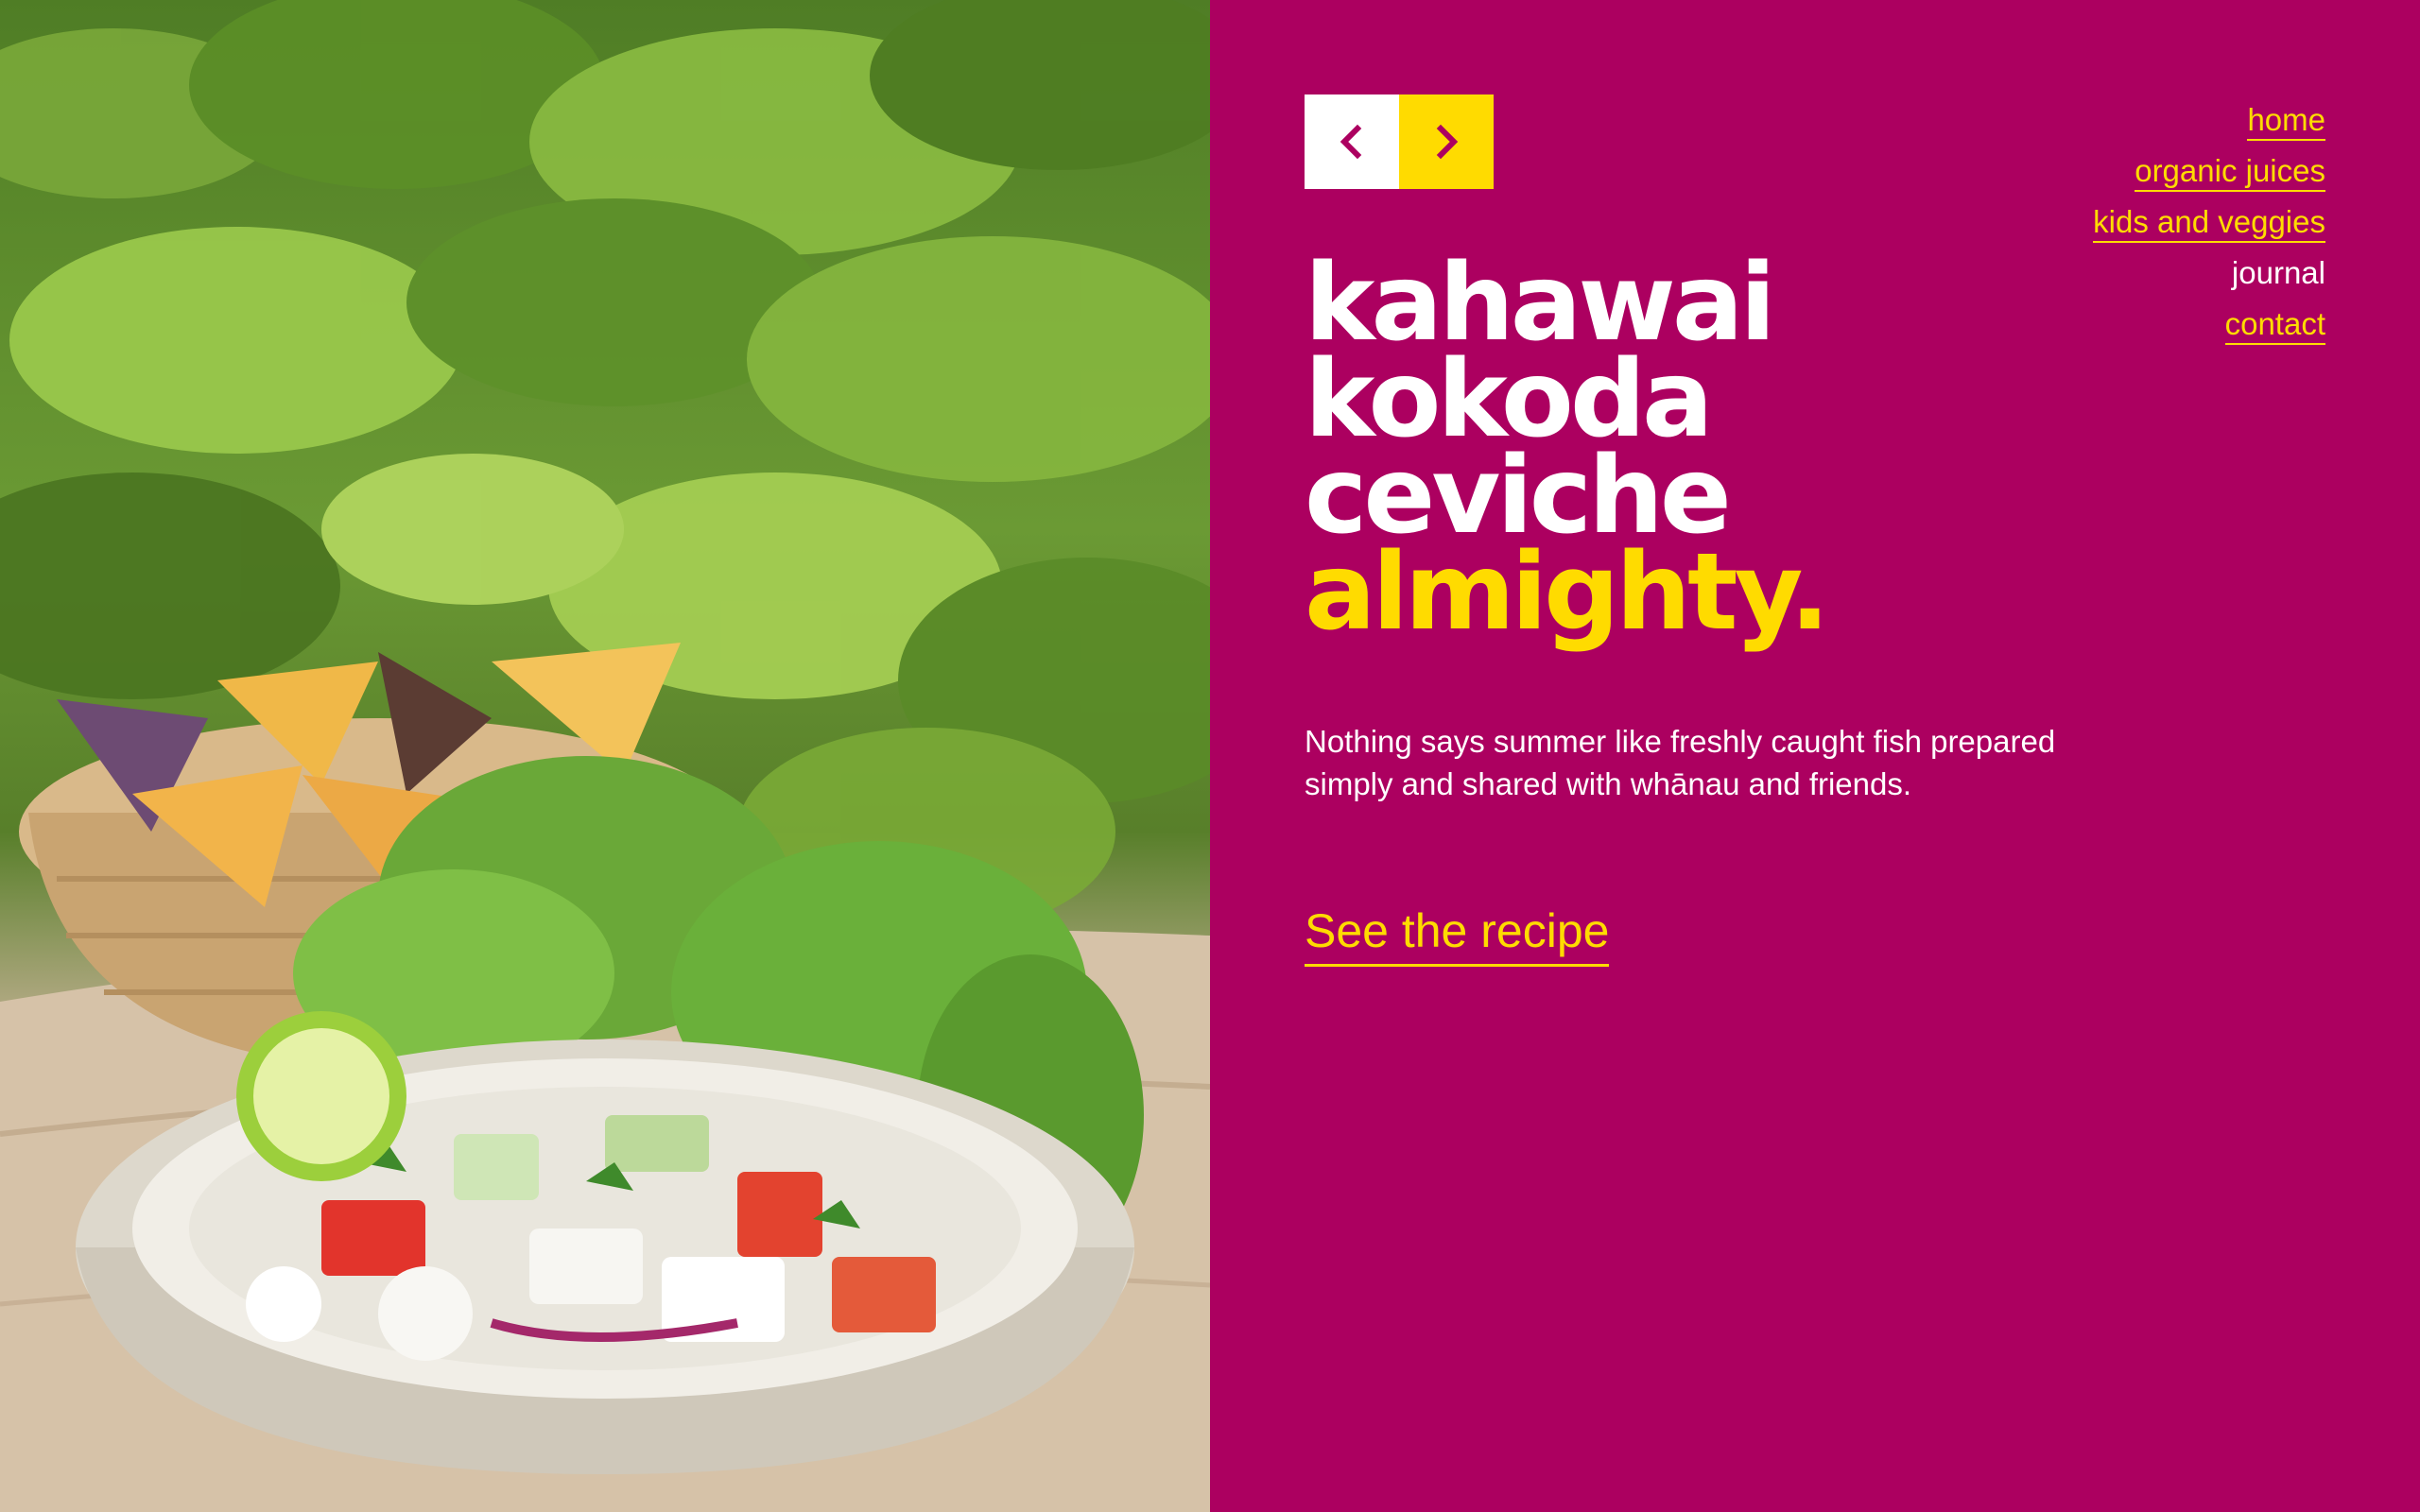  I want to click on title-accent: almighty., so click(1567, 592).